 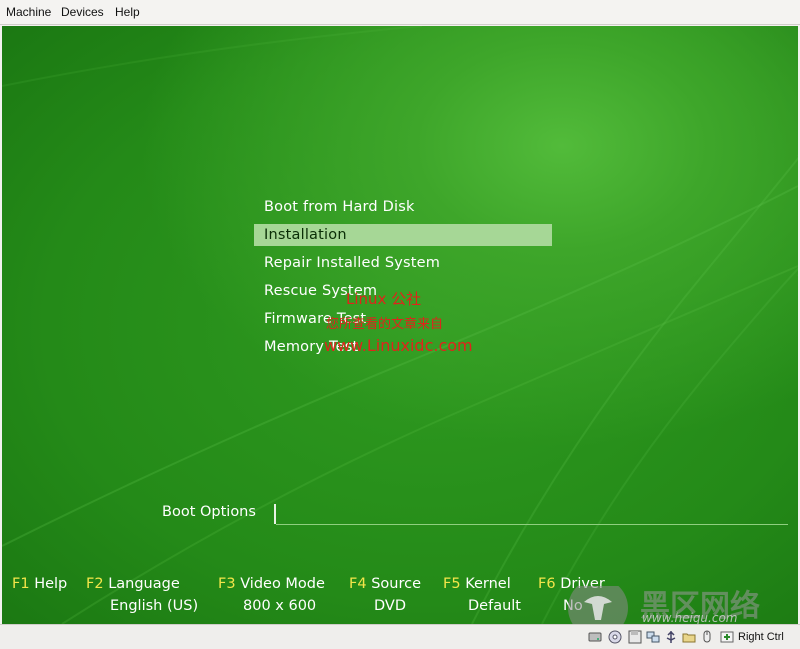 I want to click on fkey-language-value: English (US), so click(x=154, y=606).